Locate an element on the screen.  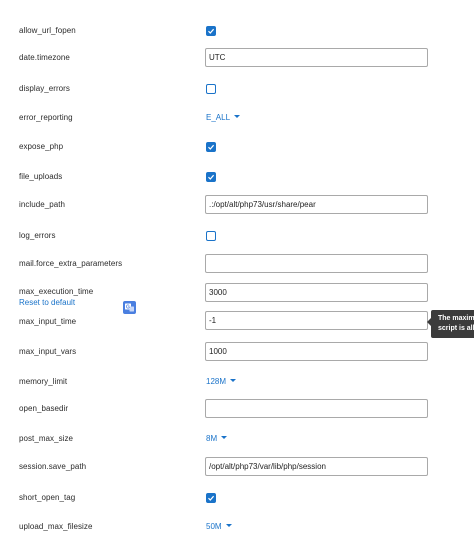
short-open-tag-checkbox is located at coordinates (211, 498).